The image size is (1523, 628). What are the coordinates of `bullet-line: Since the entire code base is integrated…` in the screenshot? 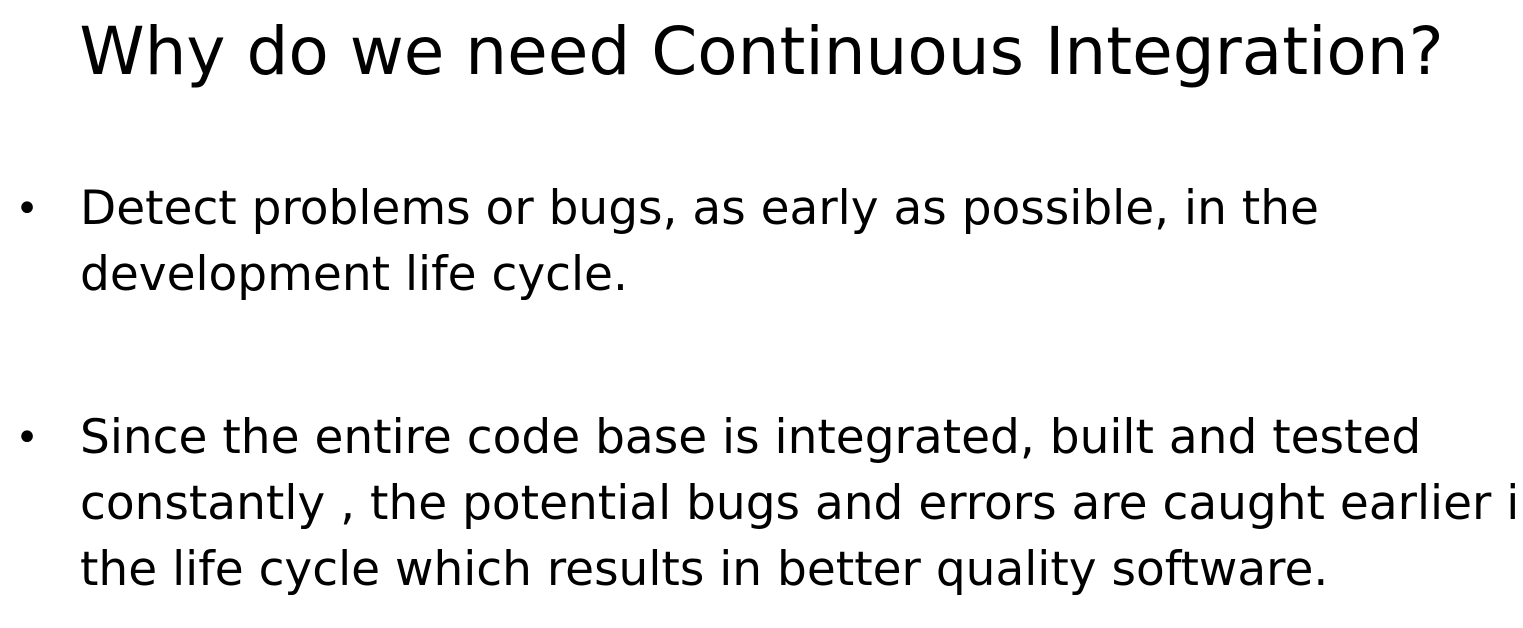 It's located at (751, 437).